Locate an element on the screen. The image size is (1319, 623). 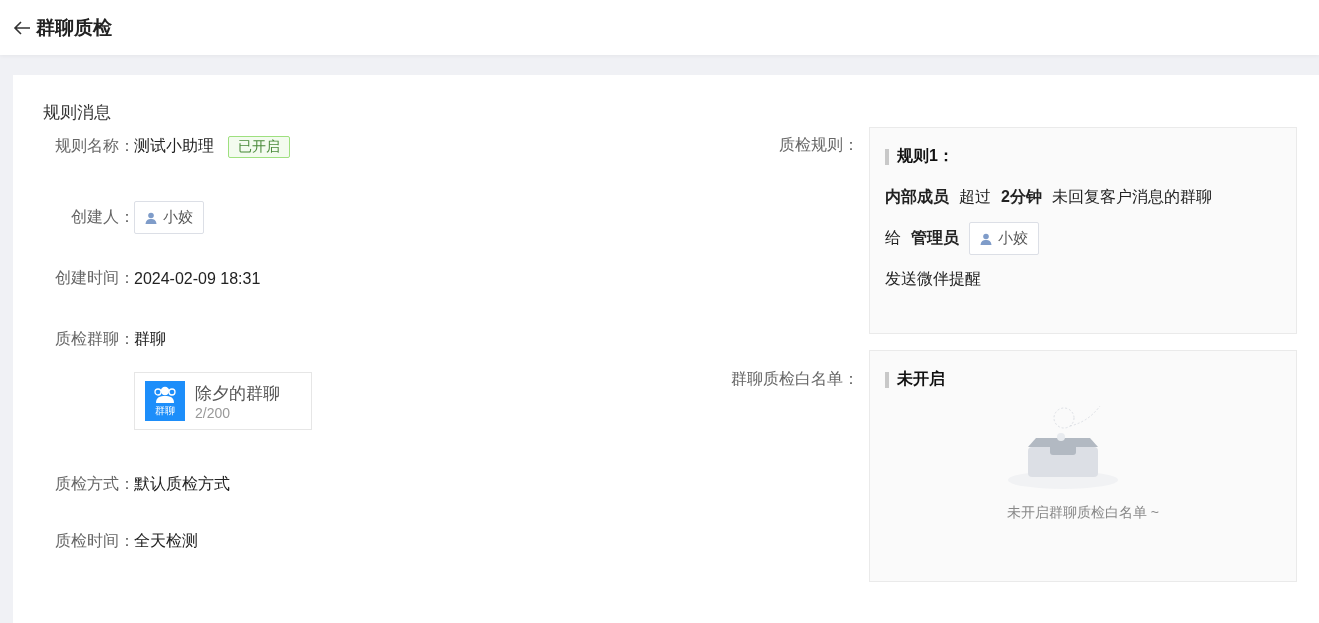
rule-text: 未回复客户消息的群聊 is located at coordinates (1131, 197).